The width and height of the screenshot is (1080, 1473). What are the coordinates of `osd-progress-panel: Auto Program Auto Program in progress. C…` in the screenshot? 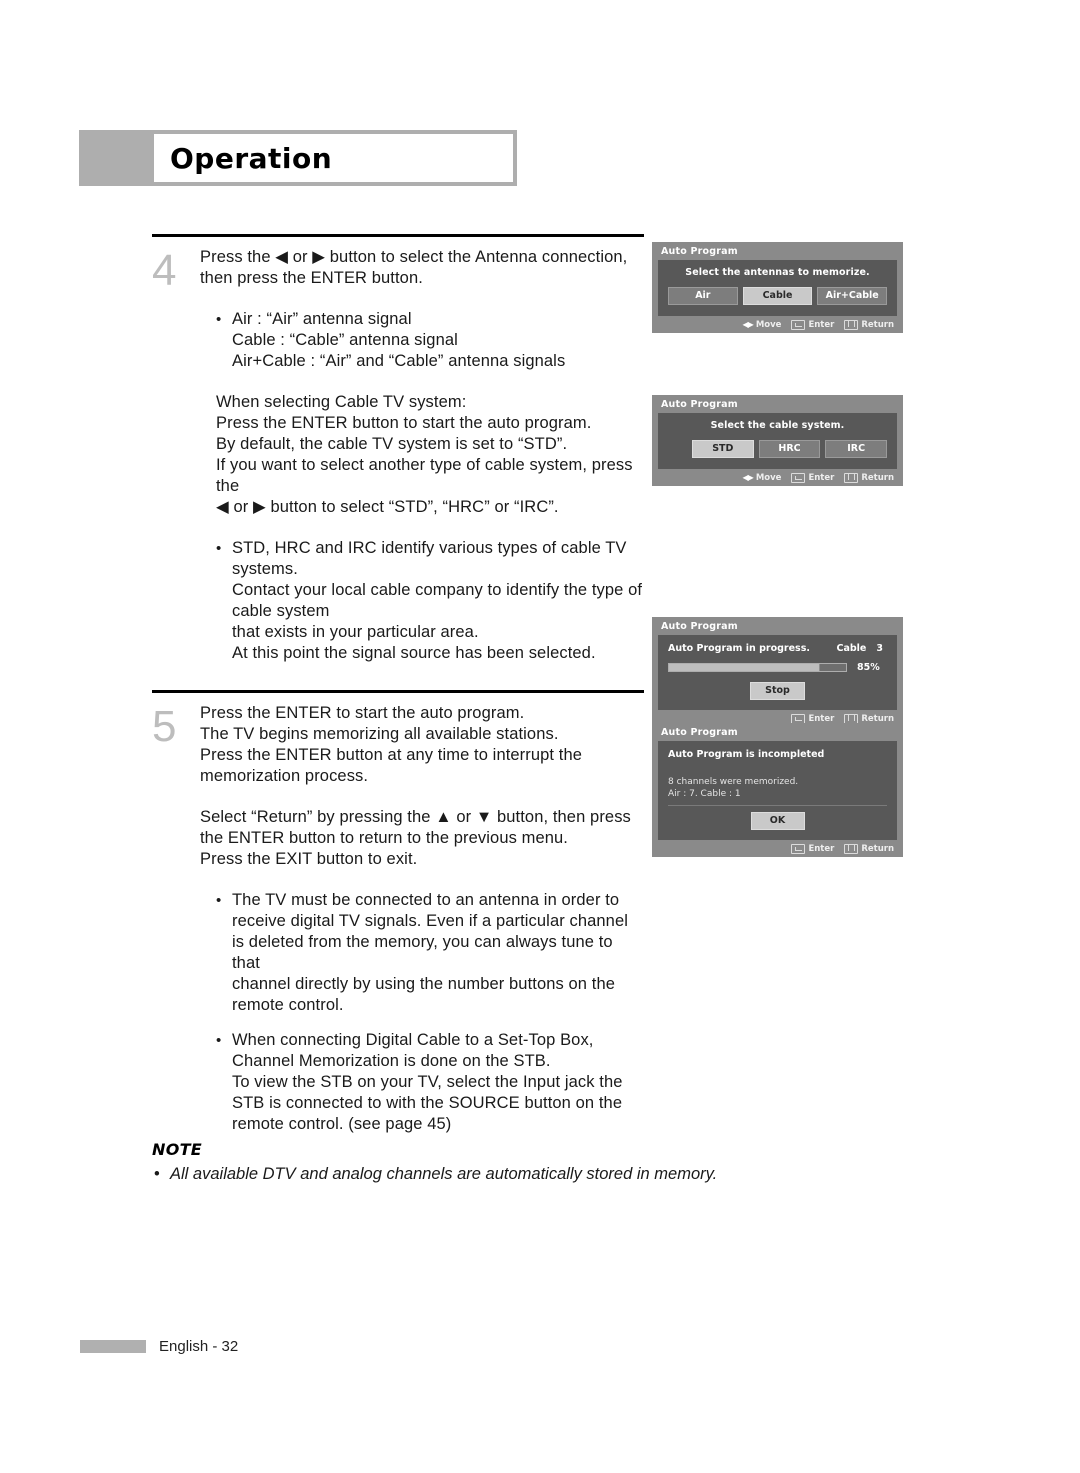 It's located at (777, 672).